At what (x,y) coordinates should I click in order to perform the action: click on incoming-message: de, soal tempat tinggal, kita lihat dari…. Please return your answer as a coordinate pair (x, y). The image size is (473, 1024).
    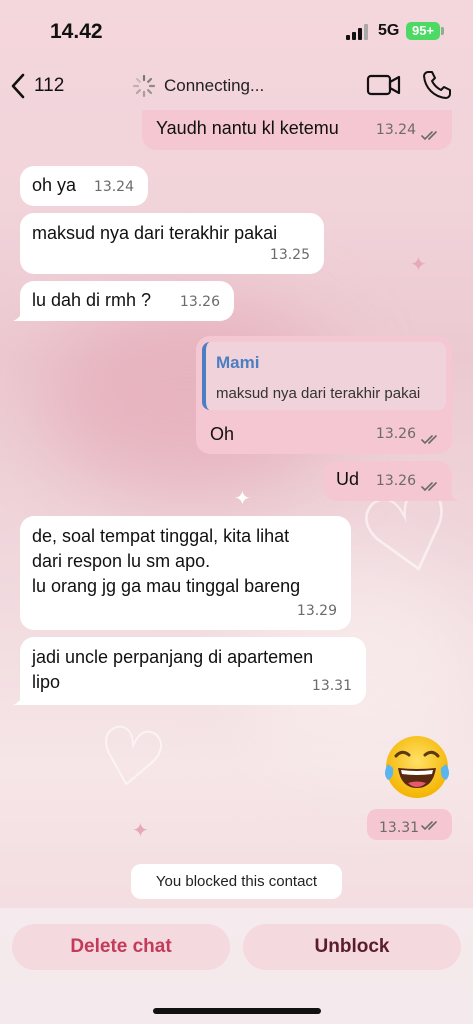
    Looking at the image, I should click on (185, 573).